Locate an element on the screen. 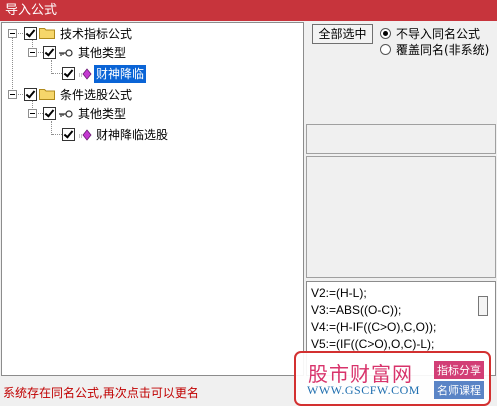 This screenshot has height=406, width=497. watermark-logo: 股市财富网 WWW.GSCFW.COM 指标分享 名师课程 is located at coordinates (392, 378).